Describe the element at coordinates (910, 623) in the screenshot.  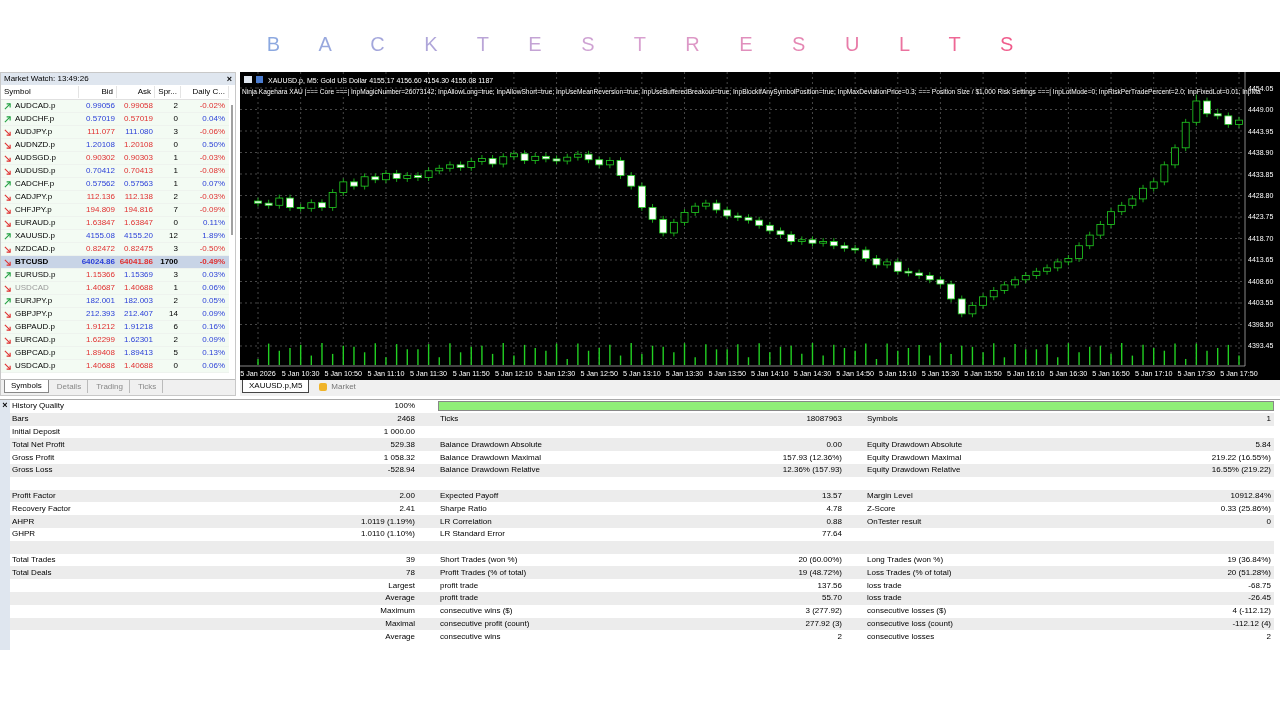
I see `stat-label: consecutive loss (count)` at that location.